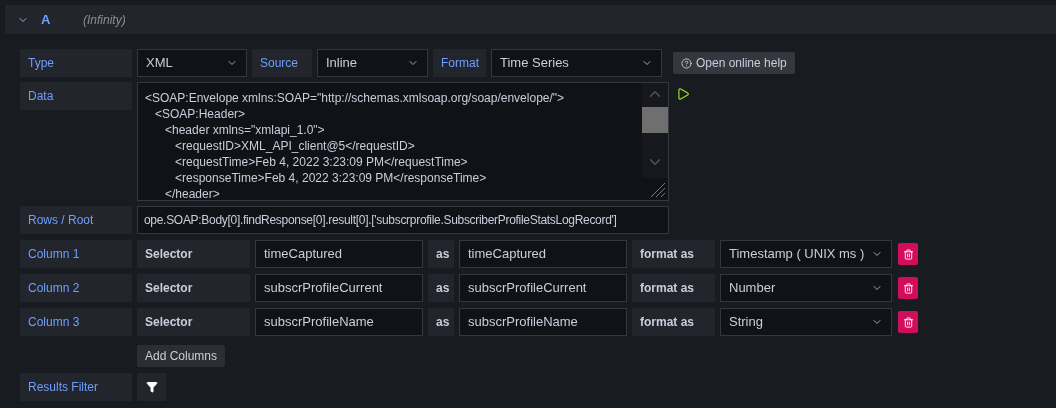 The height and width of the screenshot is (408, 1056). I want to click on field-label: Source, so click(282, 63).